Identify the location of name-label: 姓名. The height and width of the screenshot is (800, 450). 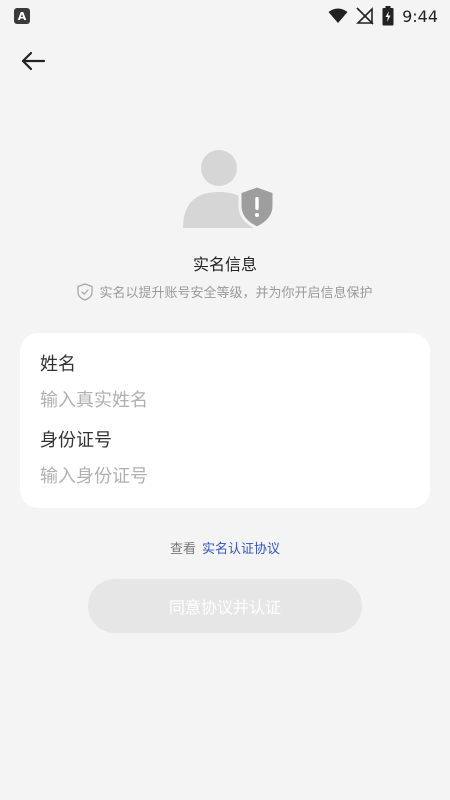
(58, 364).